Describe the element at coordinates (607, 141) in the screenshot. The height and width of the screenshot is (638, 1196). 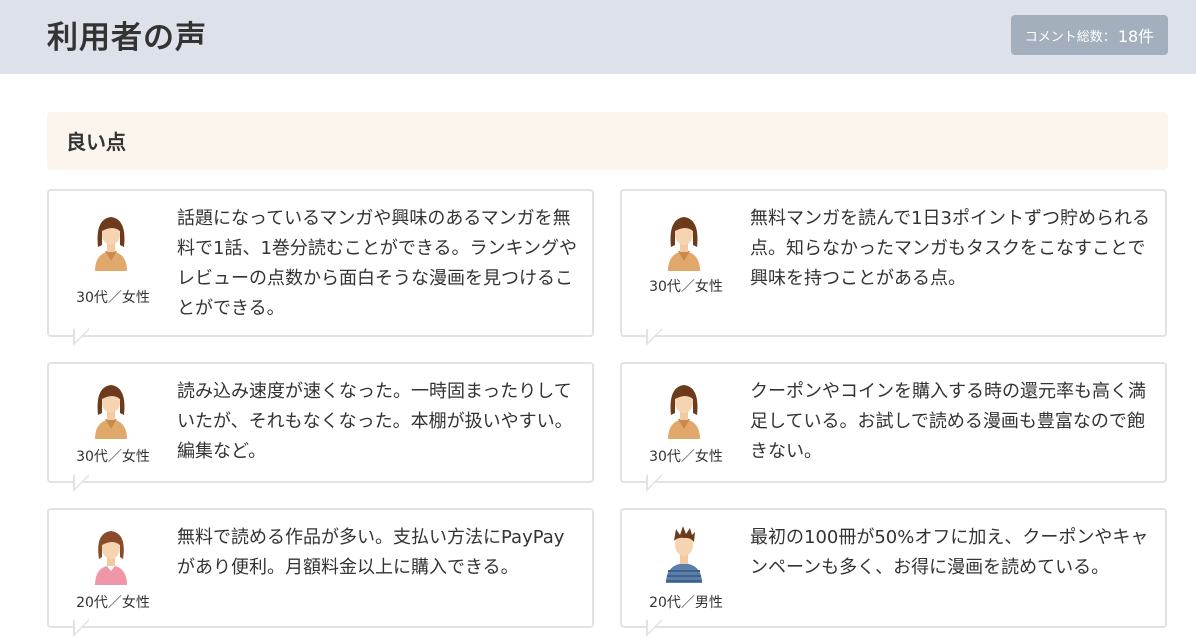
I see `section-header-good-points: 良い点` at that location.